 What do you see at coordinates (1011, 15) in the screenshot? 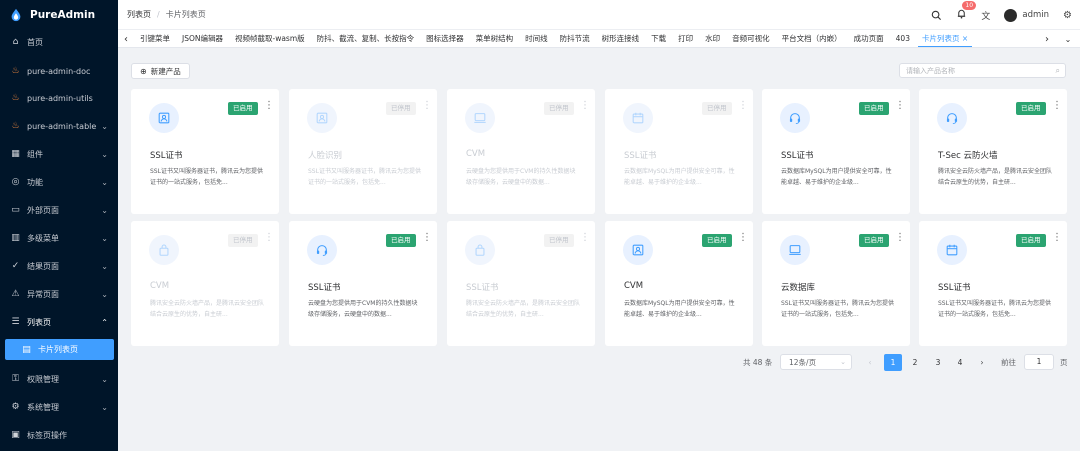
I see `avatar` at bounding box center [1011, 15].